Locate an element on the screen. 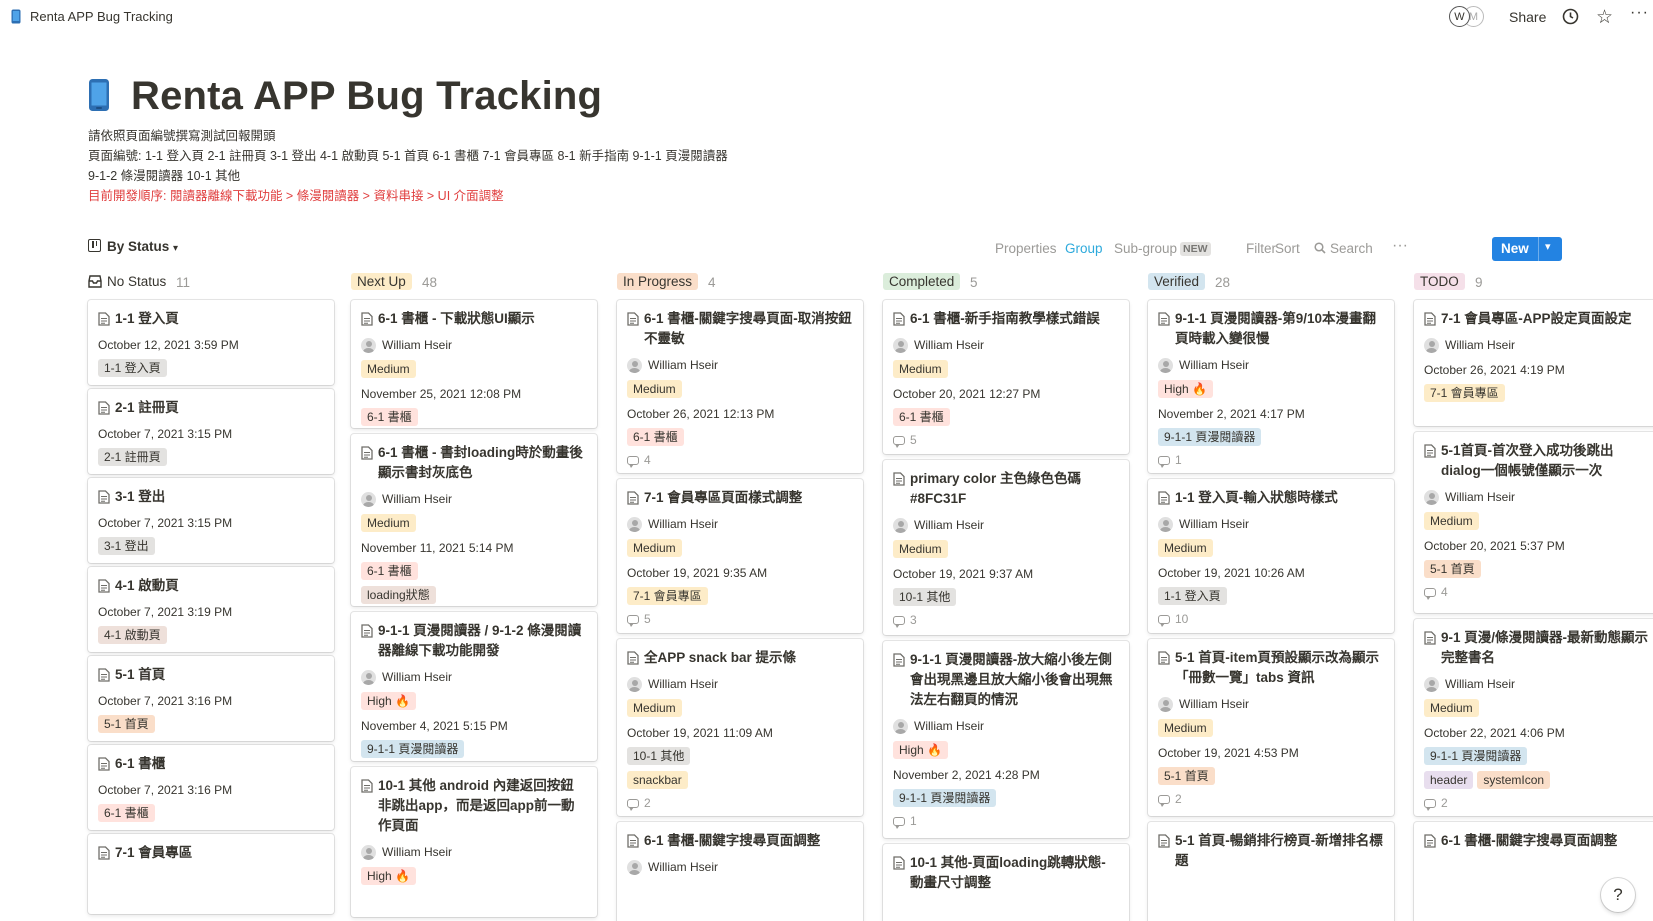 This screenshot has height=921, width=1653. card-title: 5-1 首頁 is located at coordinates (211, 675).